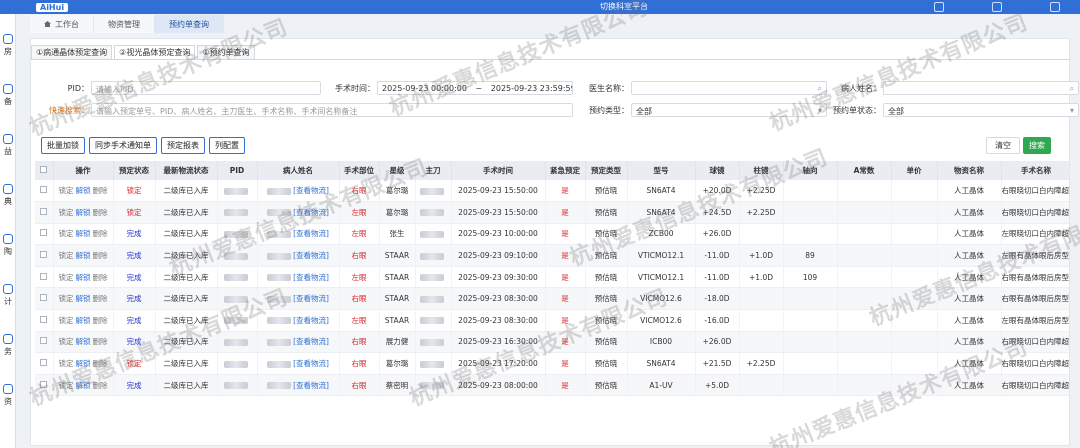 The image size is (1080, 448). I want to click on sub-tab: ①预约单查询, so click(226, 52).